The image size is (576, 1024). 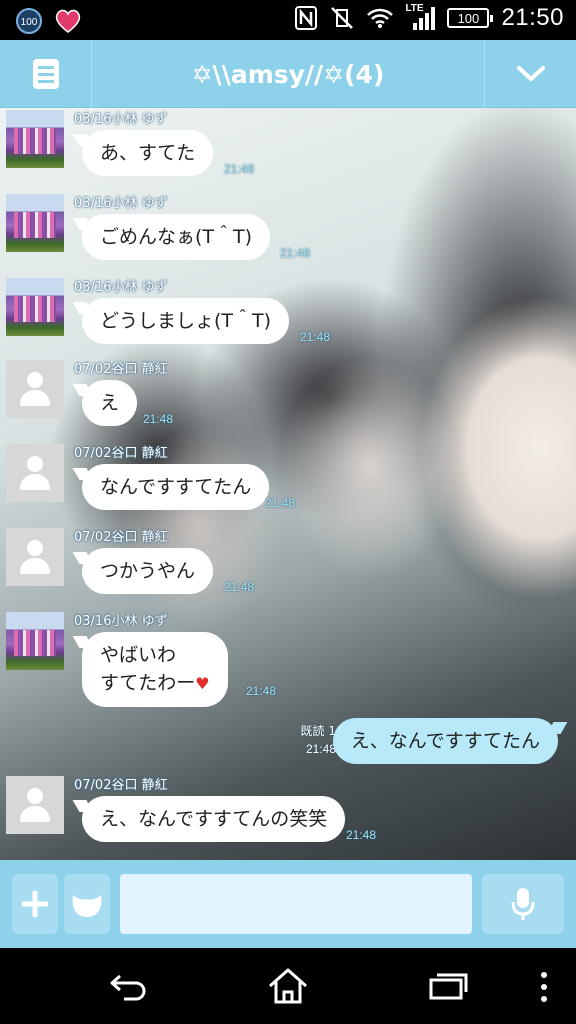 What do you see at coordinates (148, 153) in the screenshot?
I see `message-bubble: あ、すてた` at bounding box center [148, 153].